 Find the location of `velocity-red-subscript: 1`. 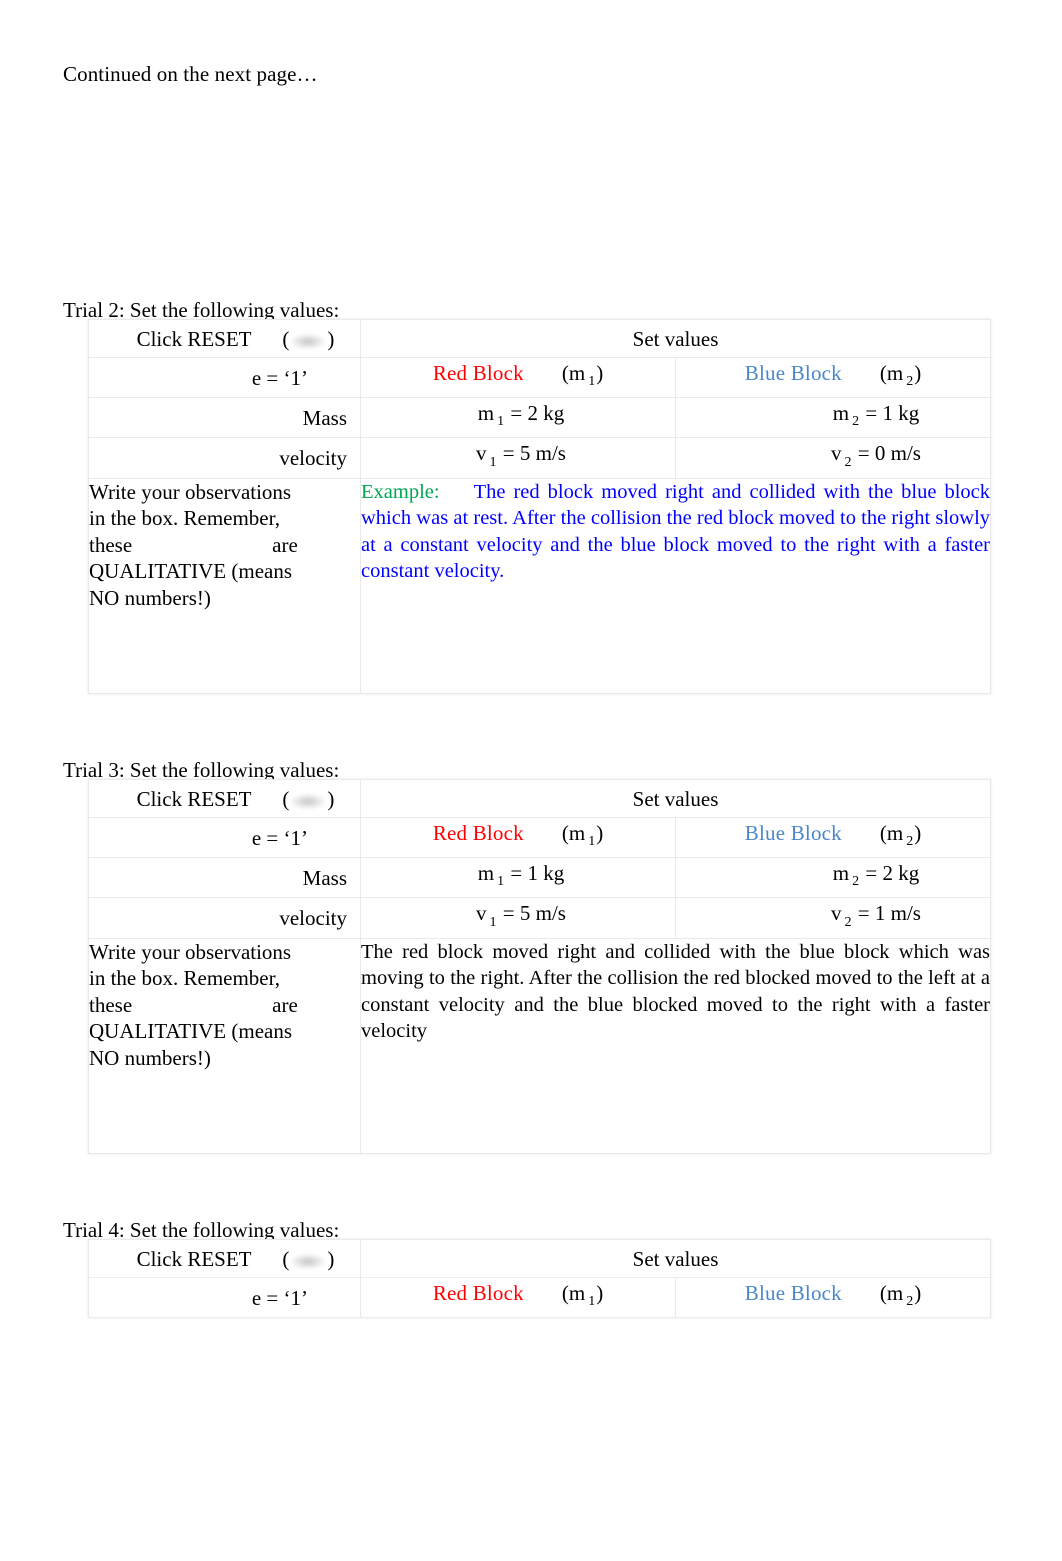

velocity-red-subscript: 1 is located at coordinates (493, 922).